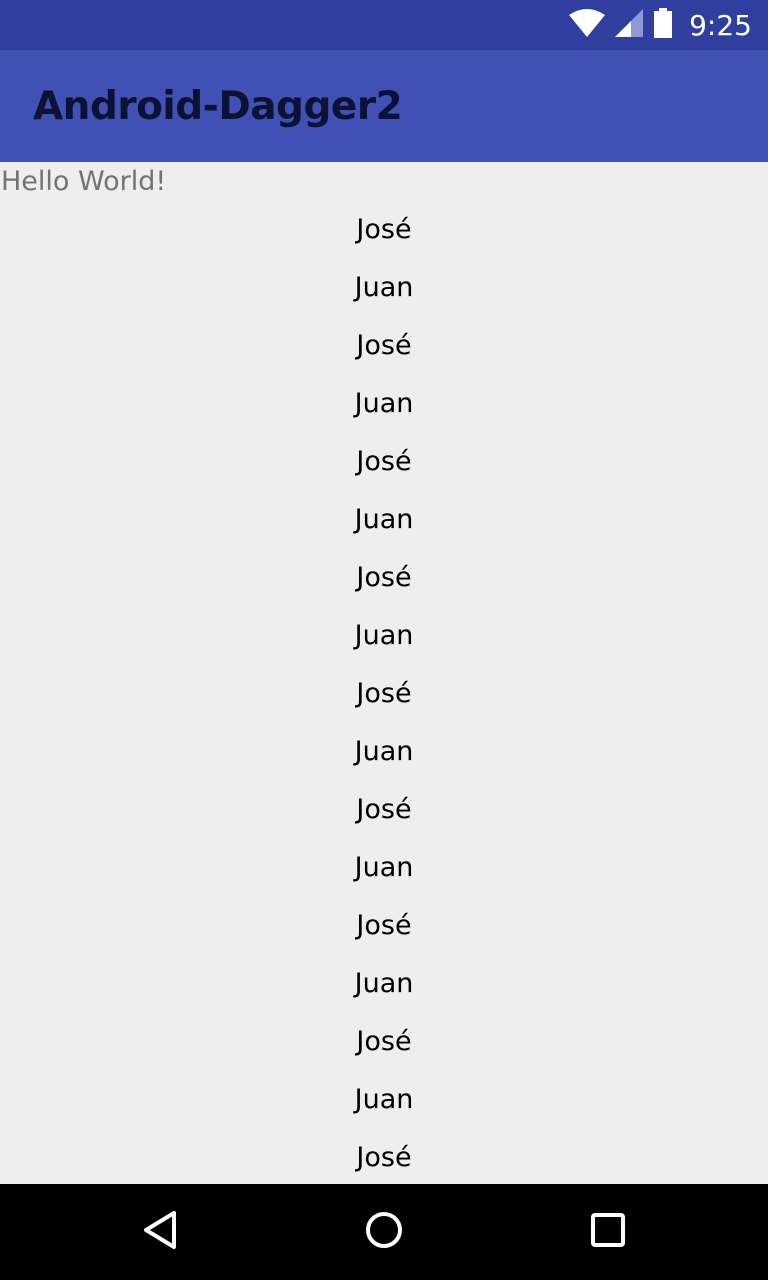  I want to click on wifi-icon, so click(587, 25).